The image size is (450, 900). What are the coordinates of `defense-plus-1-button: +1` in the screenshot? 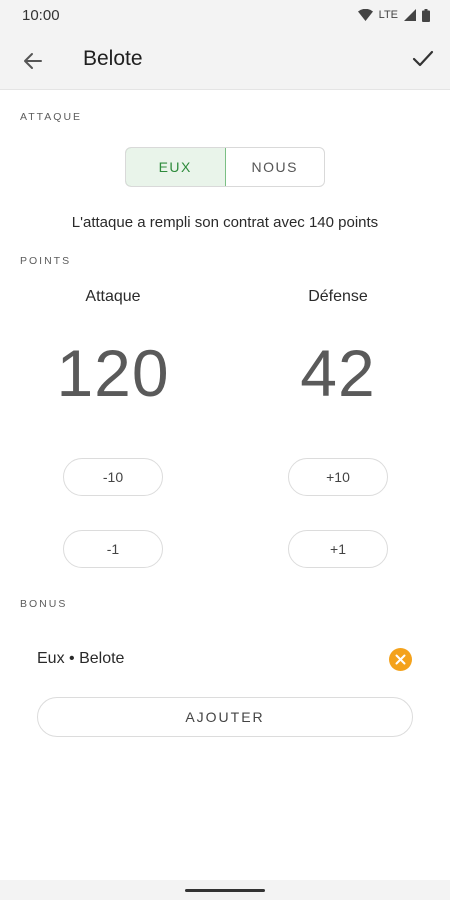 It's located at (338, 549).